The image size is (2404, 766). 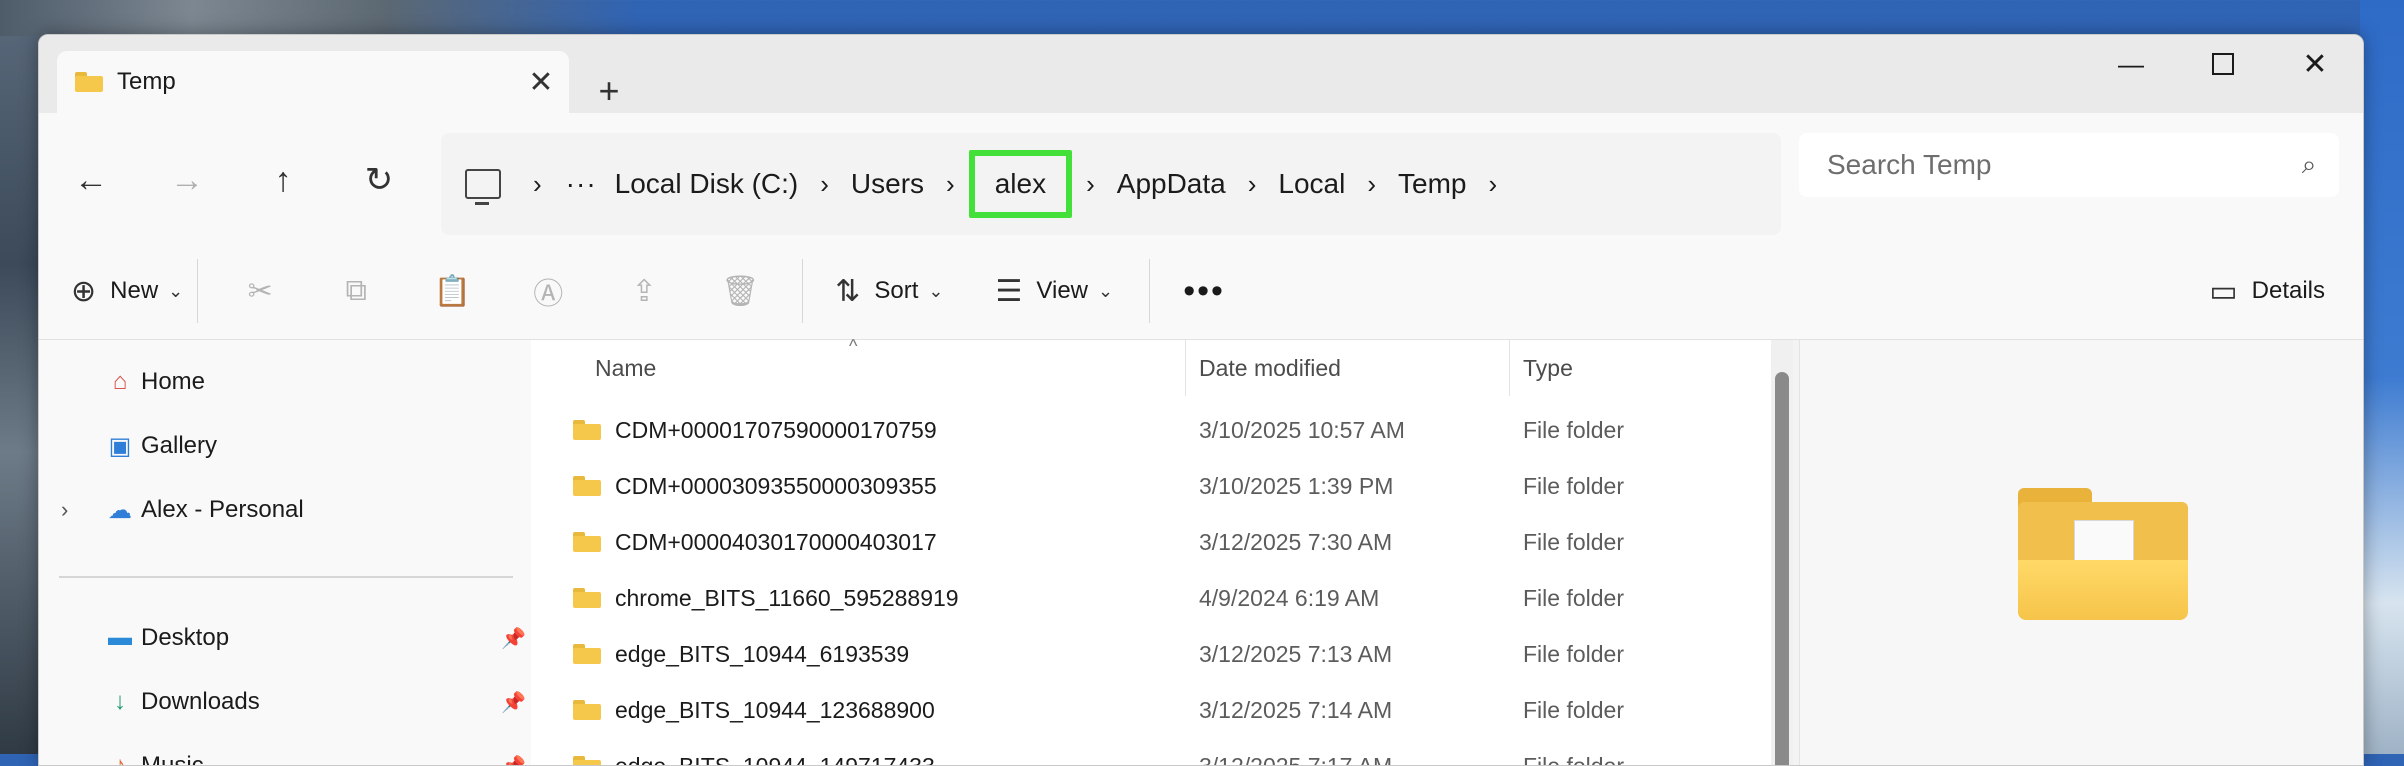 I want to click on view-button: ☰ View ⌄, so click(x=1055, y=291).